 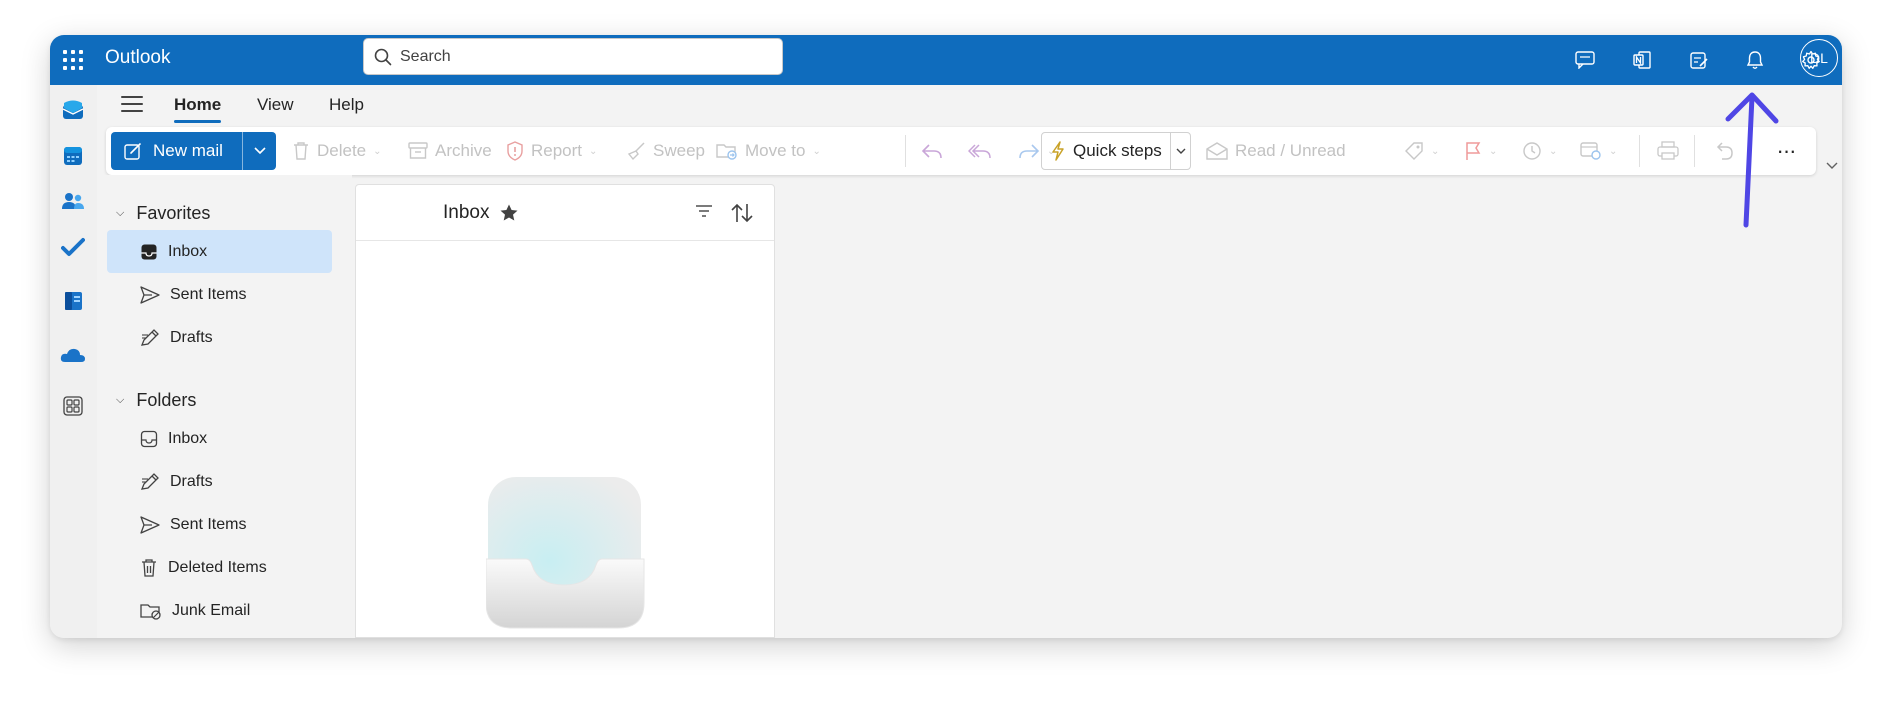 What do you see at coordinates (1590, 151) in the screenshot?
I see `rules-icon` at bounding box center [1590, 151].